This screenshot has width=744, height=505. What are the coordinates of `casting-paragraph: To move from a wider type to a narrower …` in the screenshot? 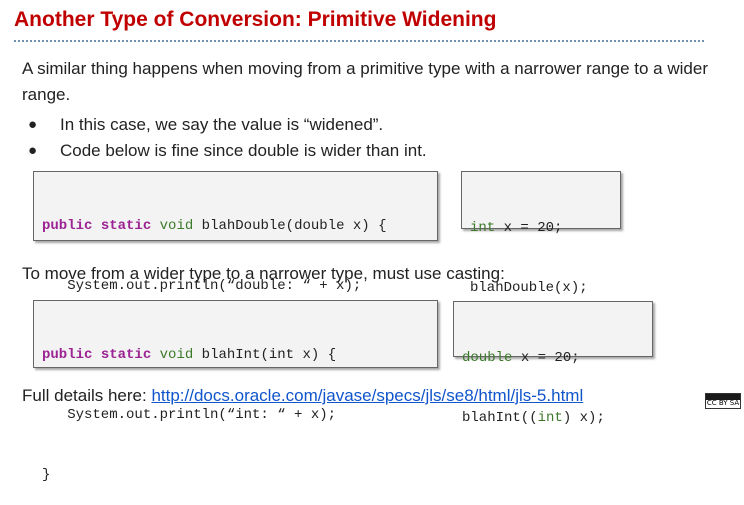 It's located at (263, 273).